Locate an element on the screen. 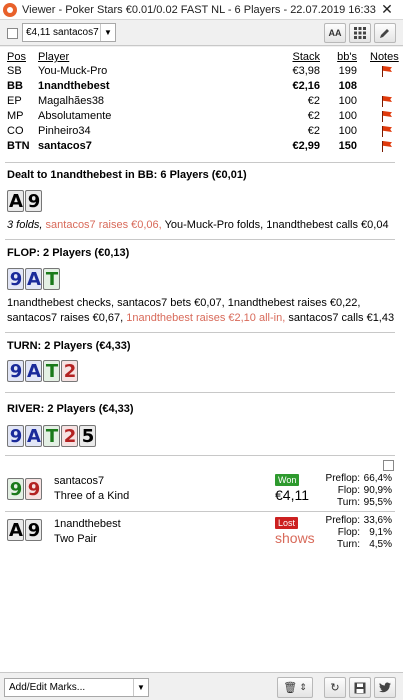 The image size is (403, 700). player-pos: SB is located at coordinates (14, 71).